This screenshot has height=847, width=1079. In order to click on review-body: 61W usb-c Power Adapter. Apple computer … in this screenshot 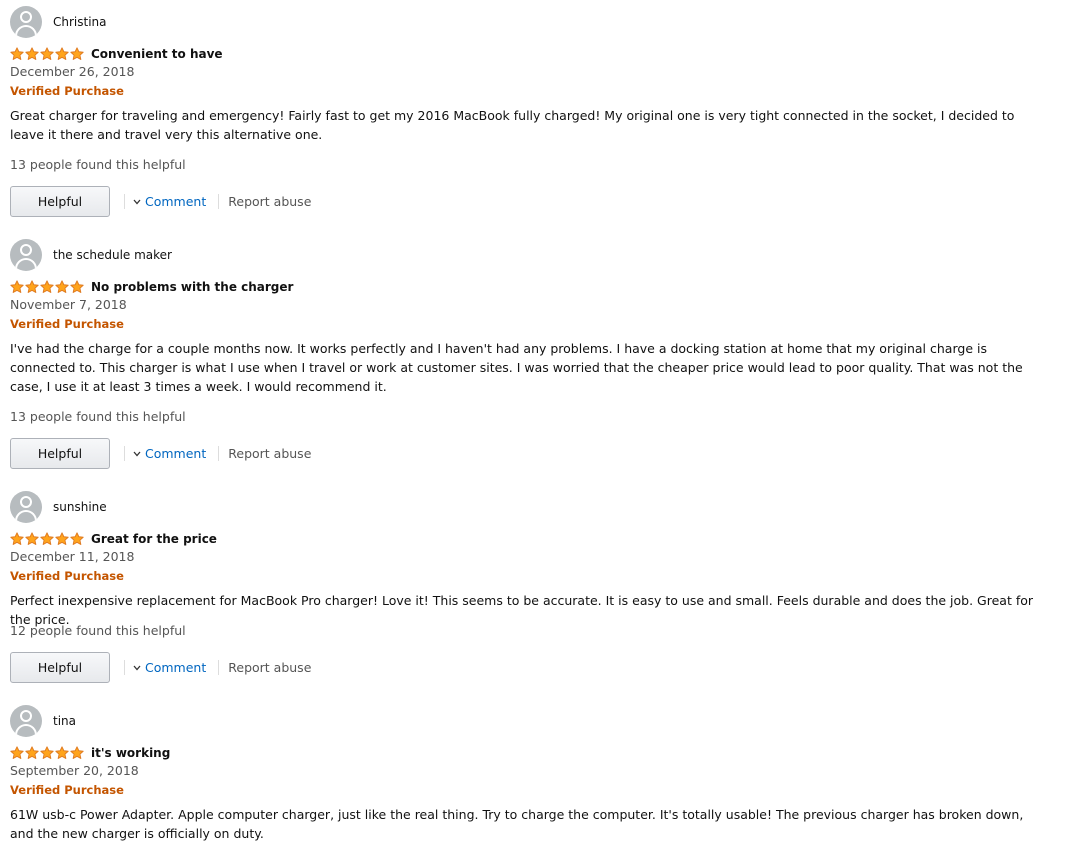, I will do `click(517, 824)`.